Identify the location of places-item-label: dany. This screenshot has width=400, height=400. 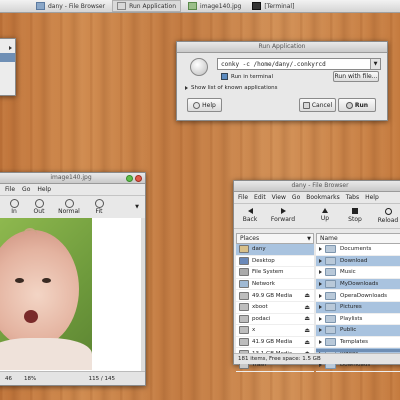
(259, 249).